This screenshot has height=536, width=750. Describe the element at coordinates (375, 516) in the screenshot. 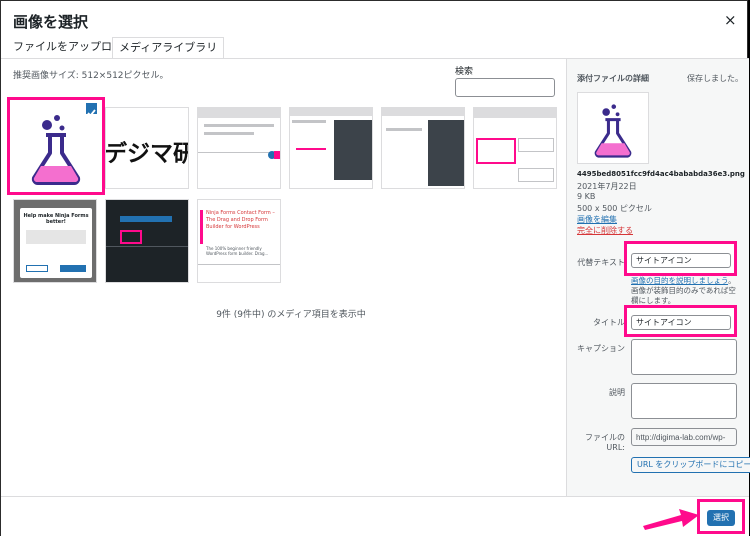

I see `modal-footer: 選択` at that location.